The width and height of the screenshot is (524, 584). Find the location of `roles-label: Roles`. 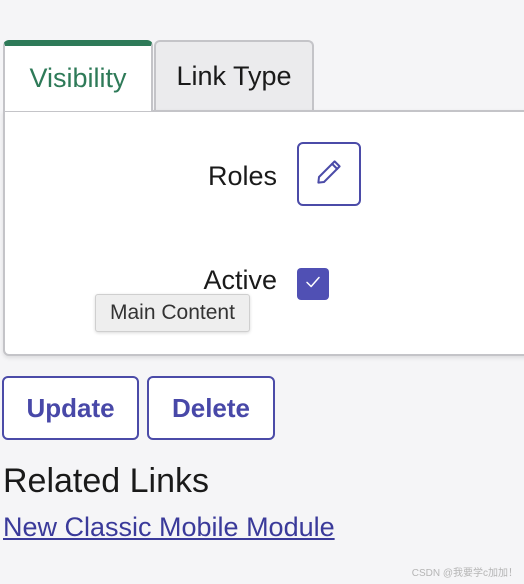

roles-label: Roles is located at coordinates (242, 176).